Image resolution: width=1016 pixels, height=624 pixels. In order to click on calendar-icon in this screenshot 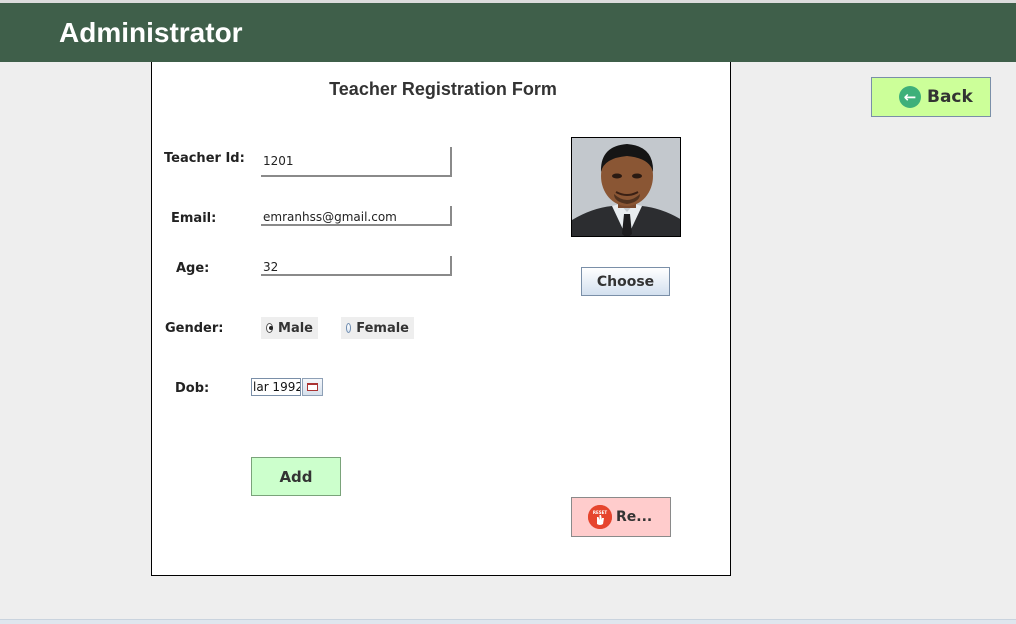, I will do `click(312, 387)`.